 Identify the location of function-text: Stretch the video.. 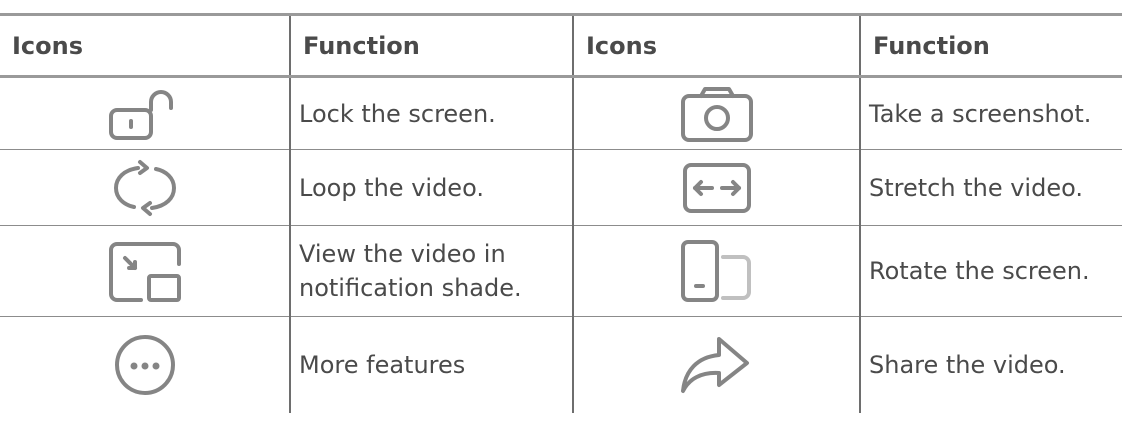
(990, 187).